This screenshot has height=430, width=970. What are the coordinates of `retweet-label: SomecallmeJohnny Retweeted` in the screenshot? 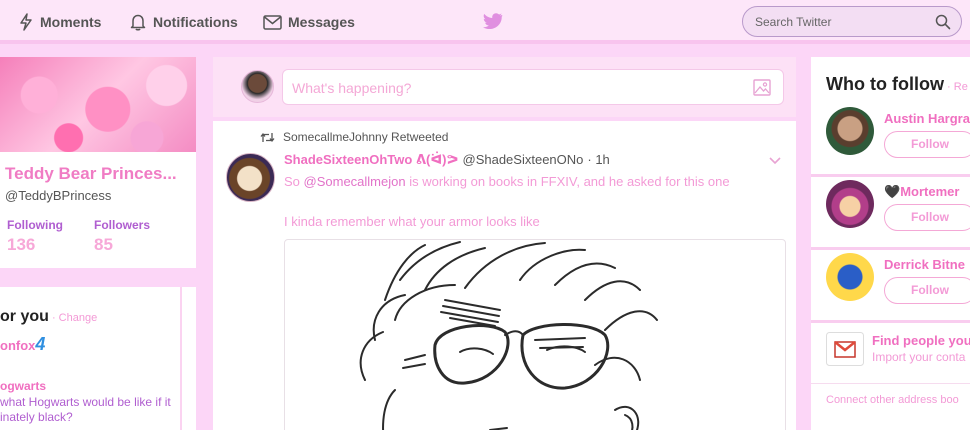 It's located at (366, 137).